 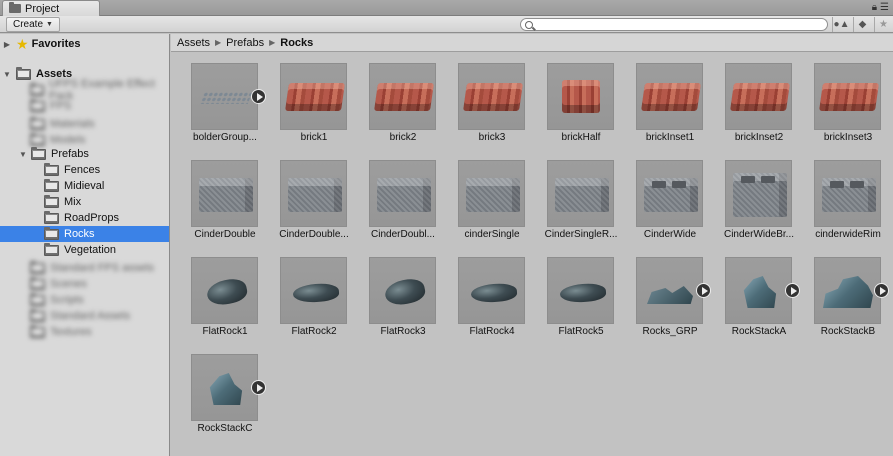 I want to click on asset-tile: FlatRock1, so click(x=215, y=293).